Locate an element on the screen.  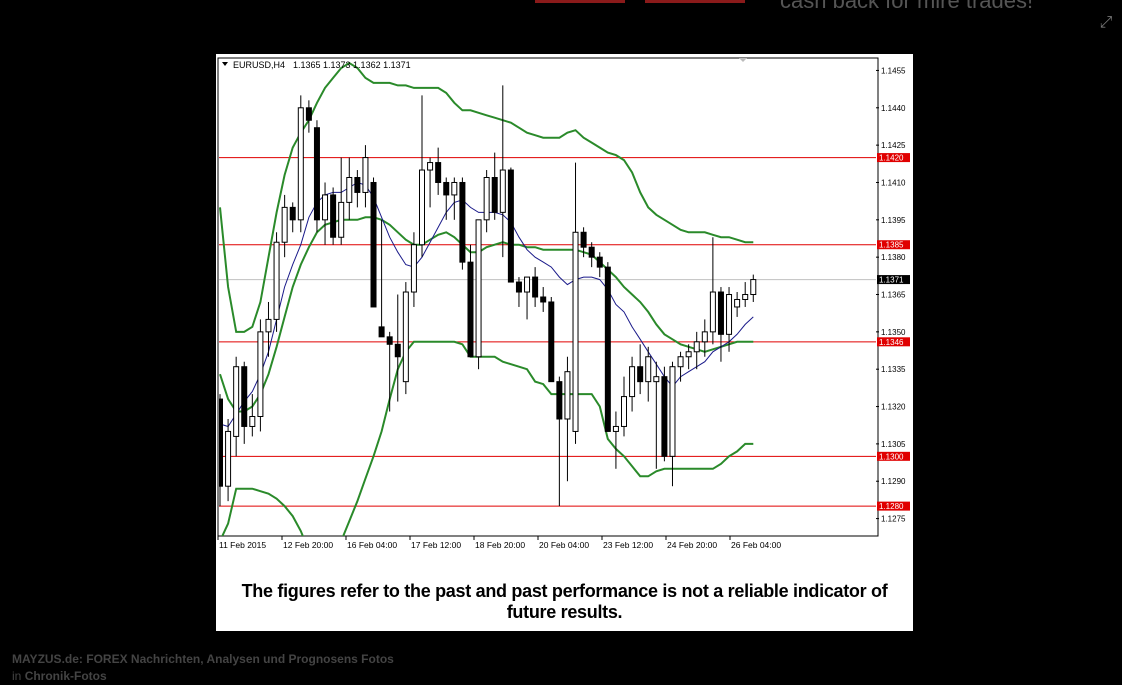
symbol-label: EURUSD,H4 is located at coordinates (259, 65).